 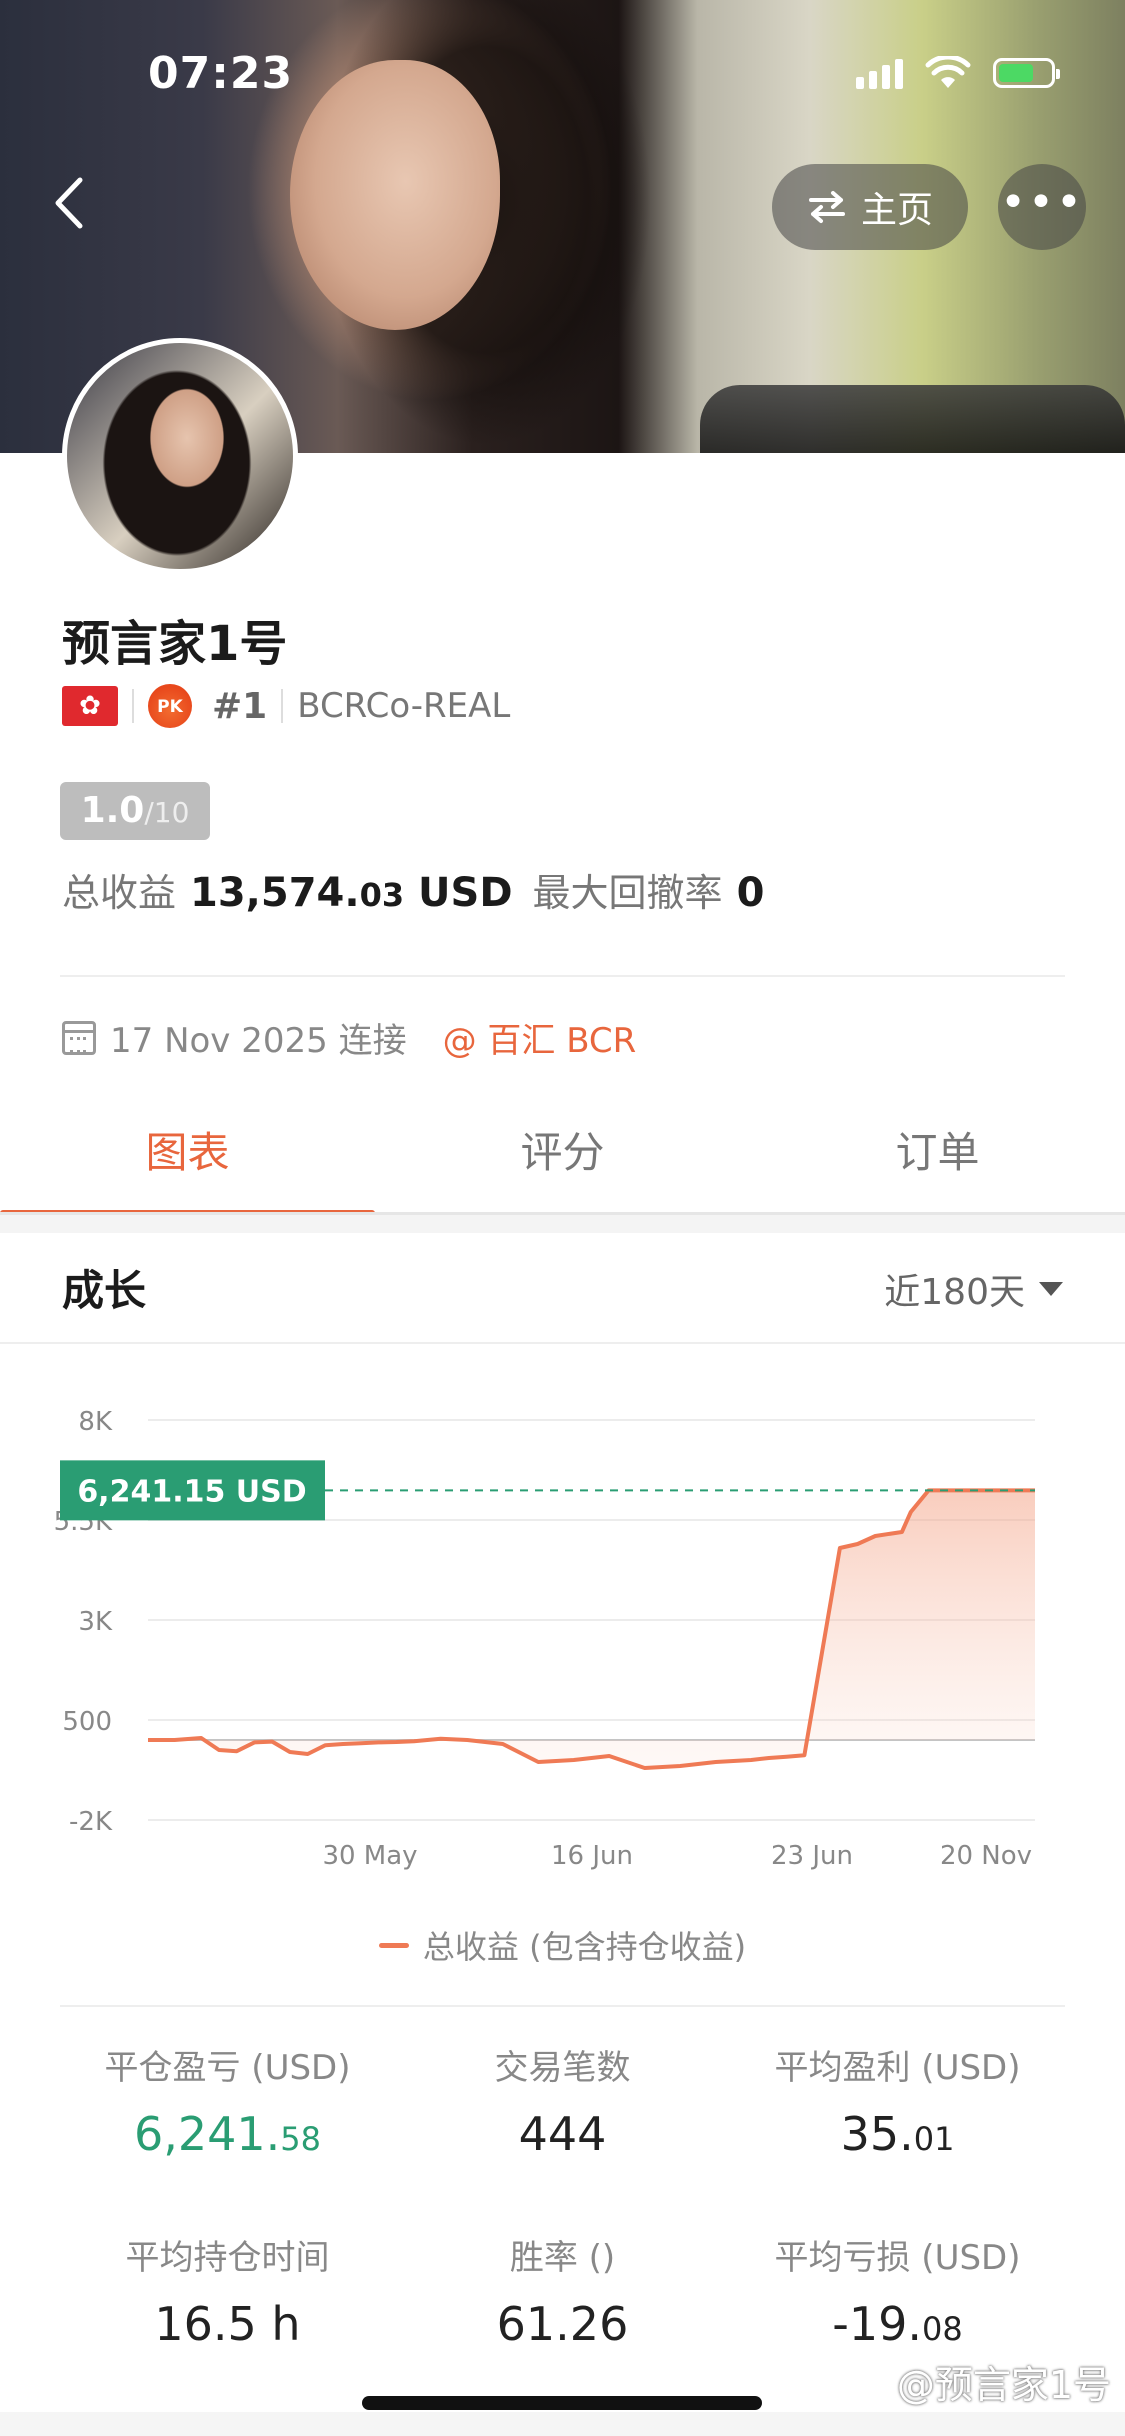 I want to click on y-tick-label: 3K, so click(x=95, y=1622).